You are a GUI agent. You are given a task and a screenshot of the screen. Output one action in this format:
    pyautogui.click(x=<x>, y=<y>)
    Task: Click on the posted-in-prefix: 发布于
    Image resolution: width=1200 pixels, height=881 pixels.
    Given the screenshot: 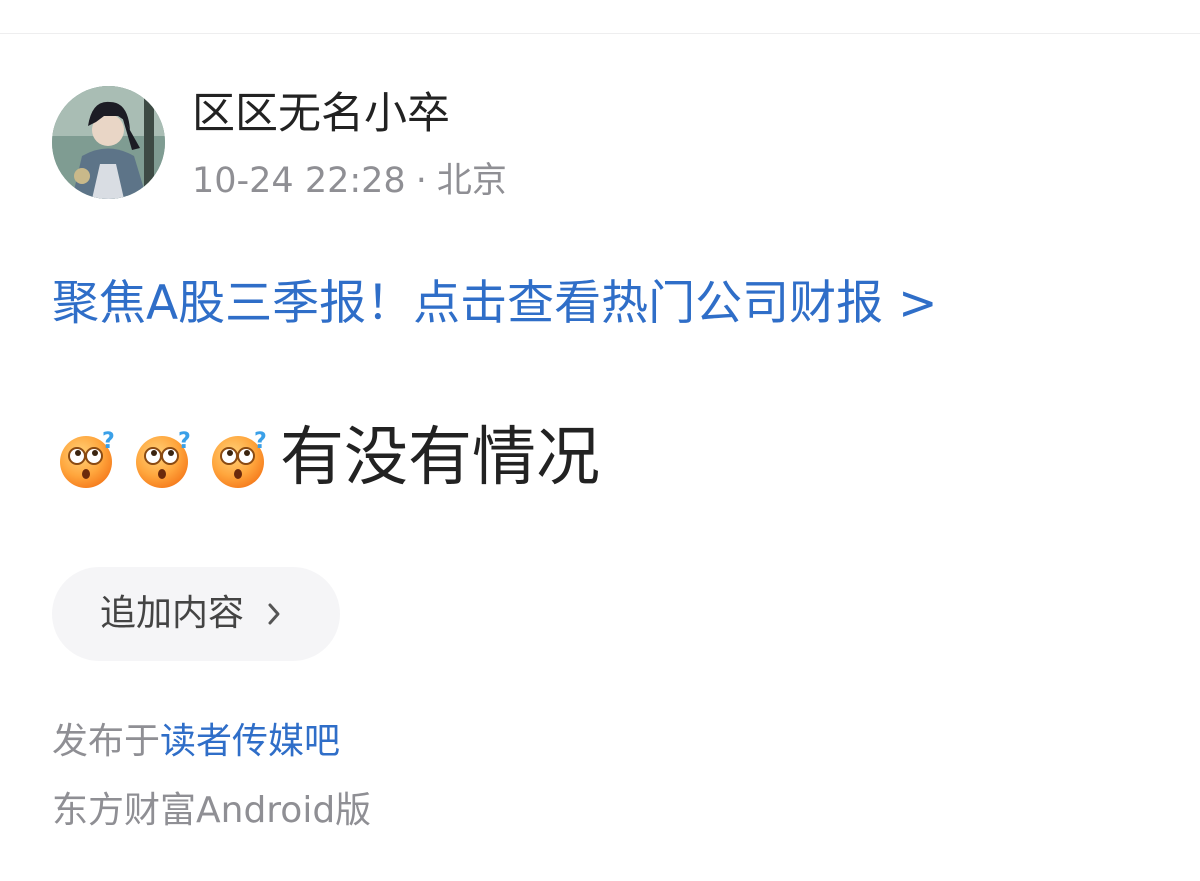 What is the action you would take?
    pyautogui.click(x=106, y=741)
    